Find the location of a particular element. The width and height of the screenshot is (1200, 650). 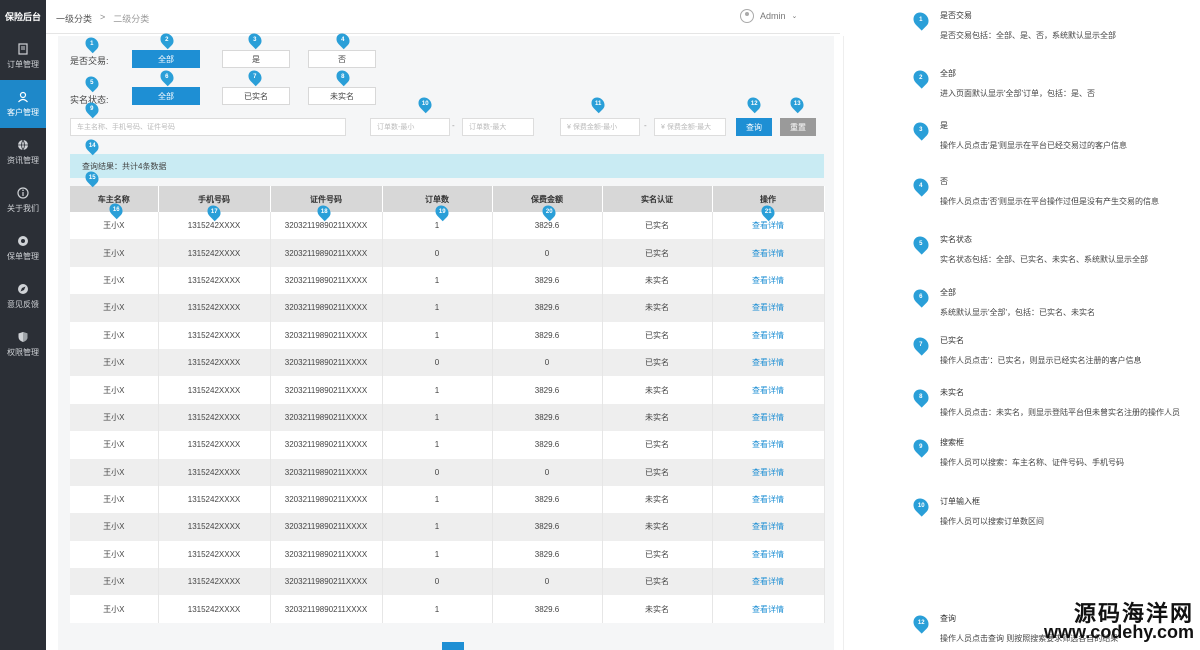

note-desc: 操作人员点击：未实名，则显示登陆平台但未曾实名注册的操作人员 is located at coordinates (1060, 412).